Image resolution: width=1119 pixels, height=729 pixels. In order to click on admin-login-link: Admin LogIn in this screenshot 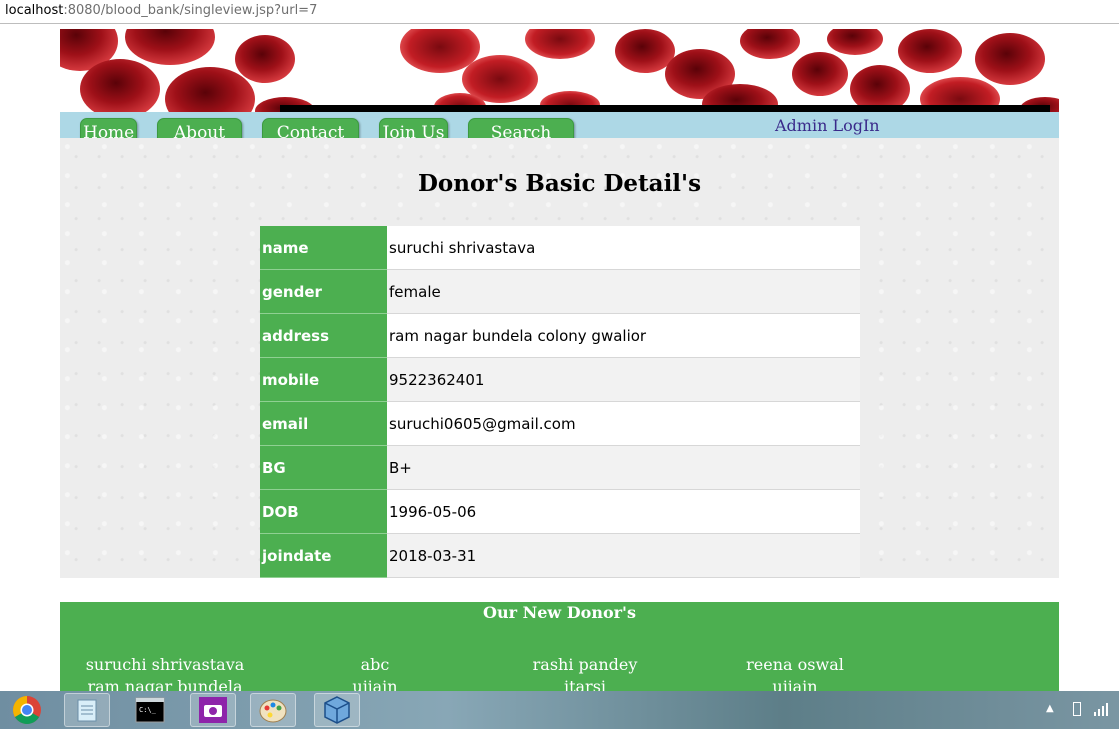, I will do `click(827, 125)`.